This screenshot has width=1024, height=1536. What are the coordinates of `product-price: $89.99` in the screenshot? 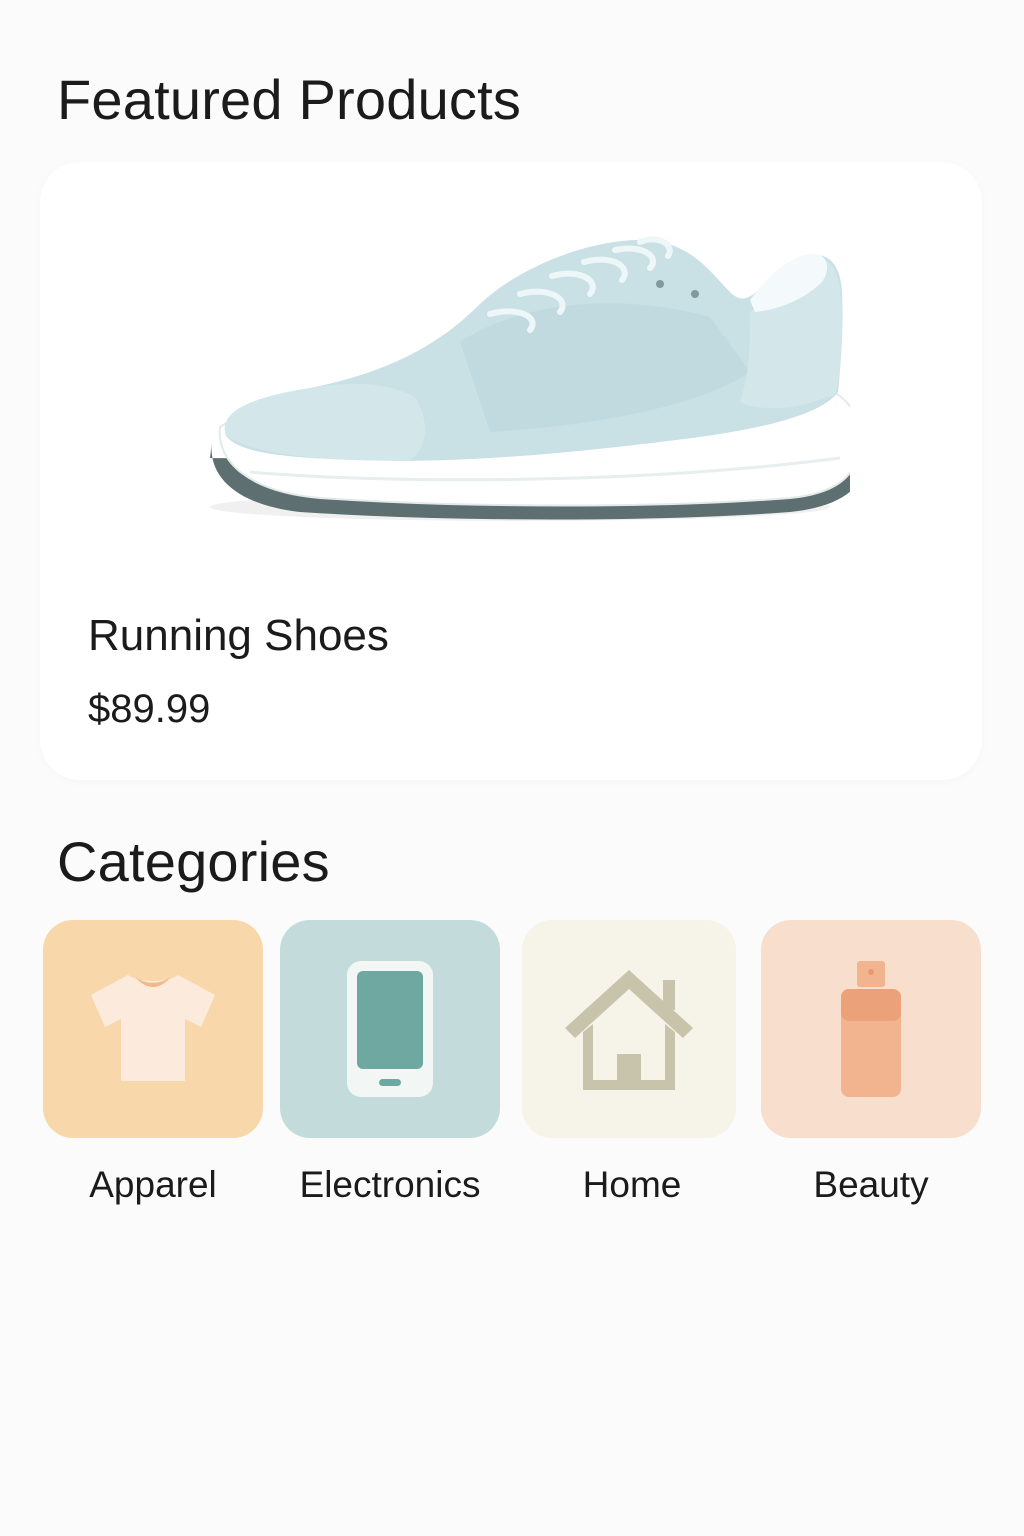 It's located at (149, 709).